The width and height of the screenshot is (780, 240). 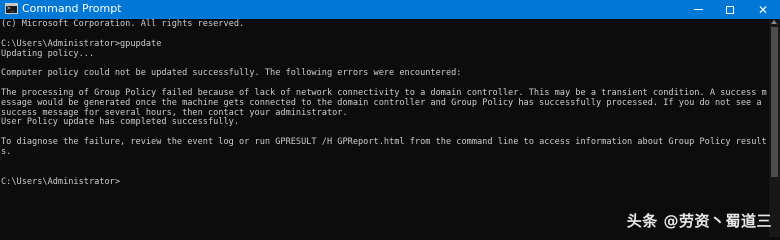 I want to click on maximize-icon, so click(x=730, y=9).